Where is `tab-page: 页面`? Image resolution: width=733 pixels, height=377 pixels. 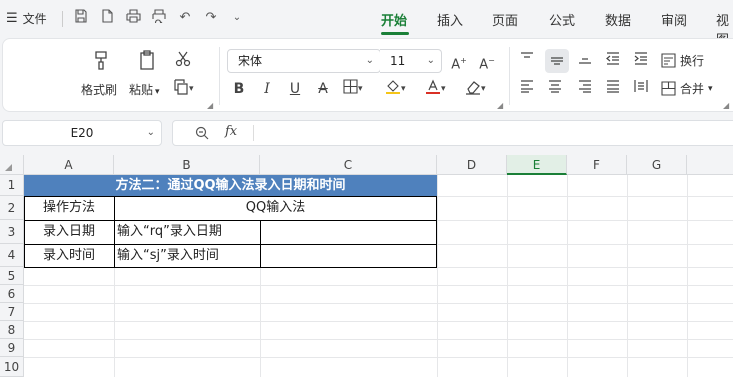 tab-page: 页面 is located at coordinates (505, 19).